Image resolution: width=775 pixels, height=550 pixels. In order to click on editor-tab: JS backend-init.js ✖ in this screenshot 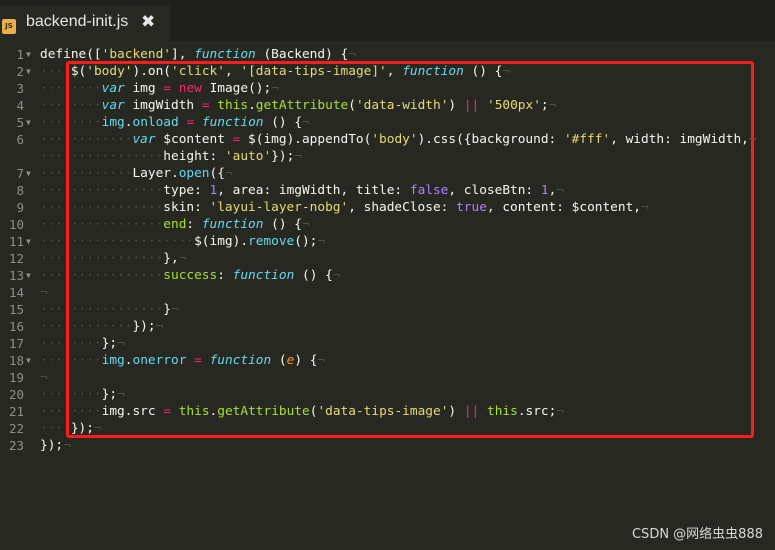, I will do `click(85, 23)`.